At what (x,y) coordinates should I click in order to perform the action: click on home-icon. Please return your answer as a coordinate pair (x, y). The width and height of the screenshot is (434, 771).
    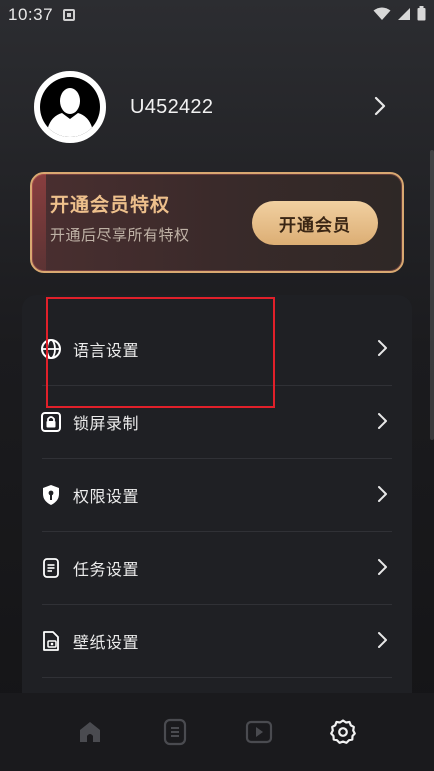
    Looking at the image, I should click on (90, 732).